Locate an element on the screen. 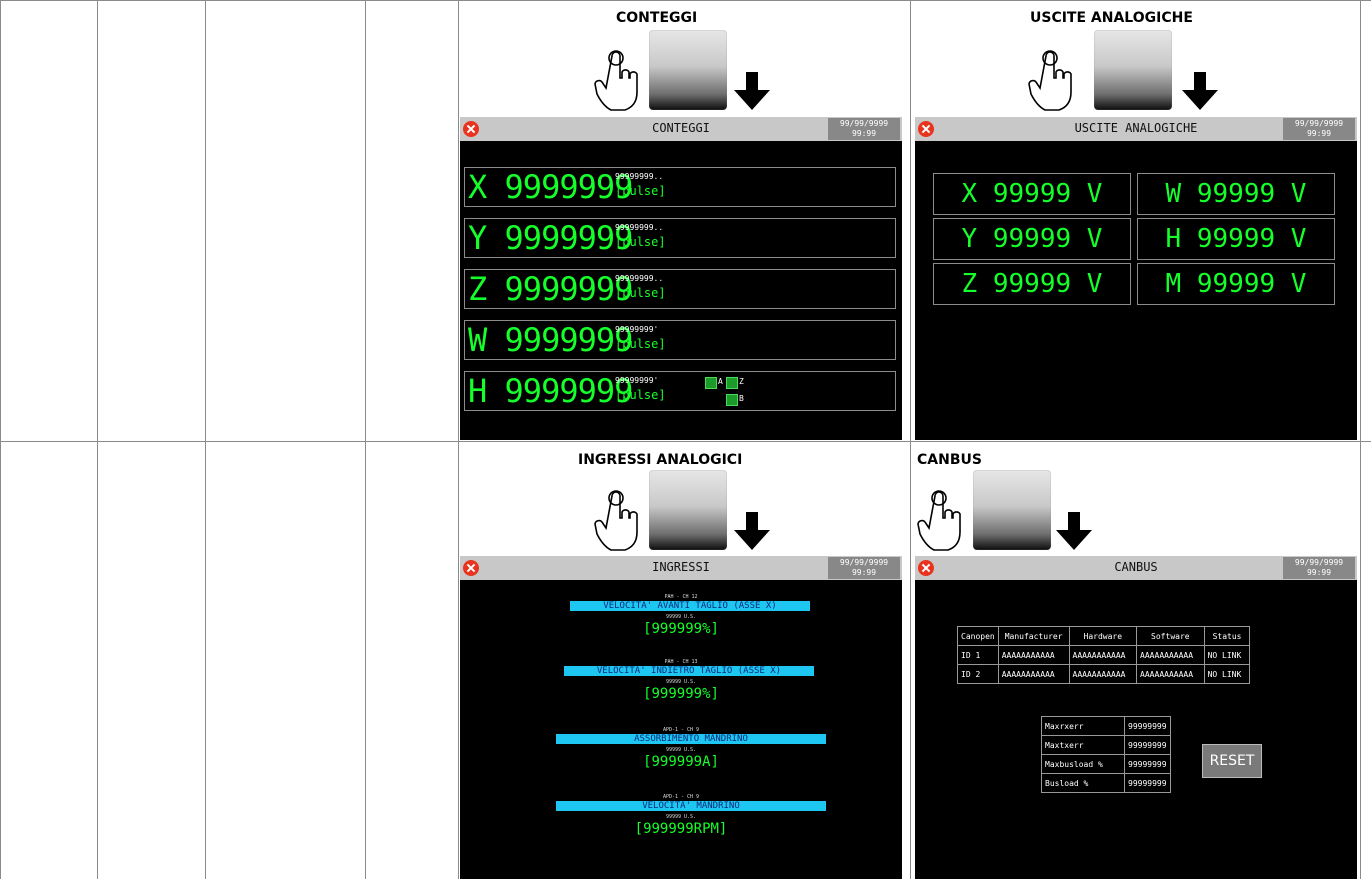 This screenshot has height=879, width=1371. stat-label: Maxbusload % is located at coordinates (1083, 764).